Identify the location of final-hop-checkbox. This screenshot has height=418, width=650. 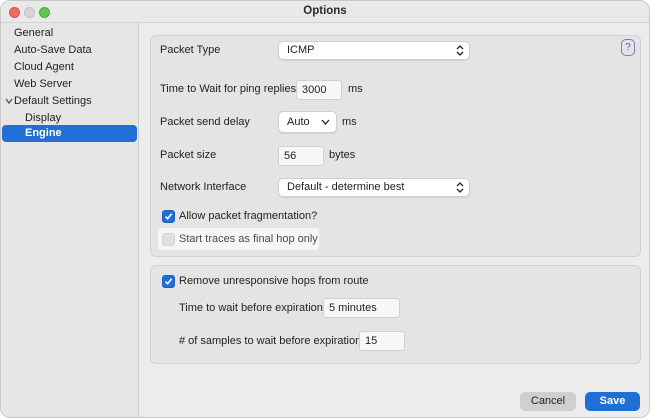
(168, 239).